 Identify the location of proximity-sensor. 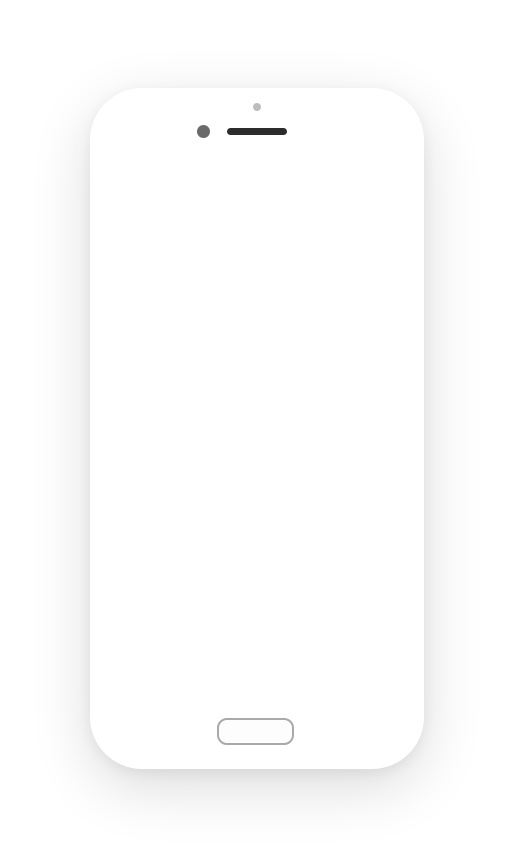
(257, 107).